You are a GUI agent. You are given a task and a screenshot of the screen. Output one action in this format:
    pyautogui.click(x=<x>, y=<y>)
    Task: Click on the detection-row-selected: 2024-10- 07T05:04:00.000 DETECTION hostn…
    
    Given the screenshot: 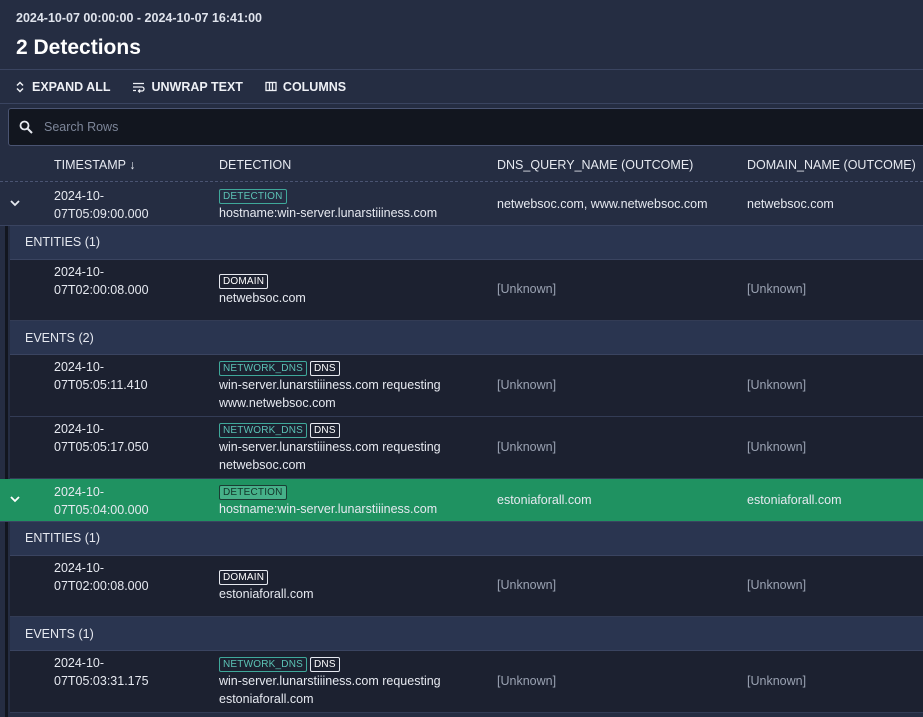 What is the action you would take?
    pyautogui.click(x=461, y=500)
    